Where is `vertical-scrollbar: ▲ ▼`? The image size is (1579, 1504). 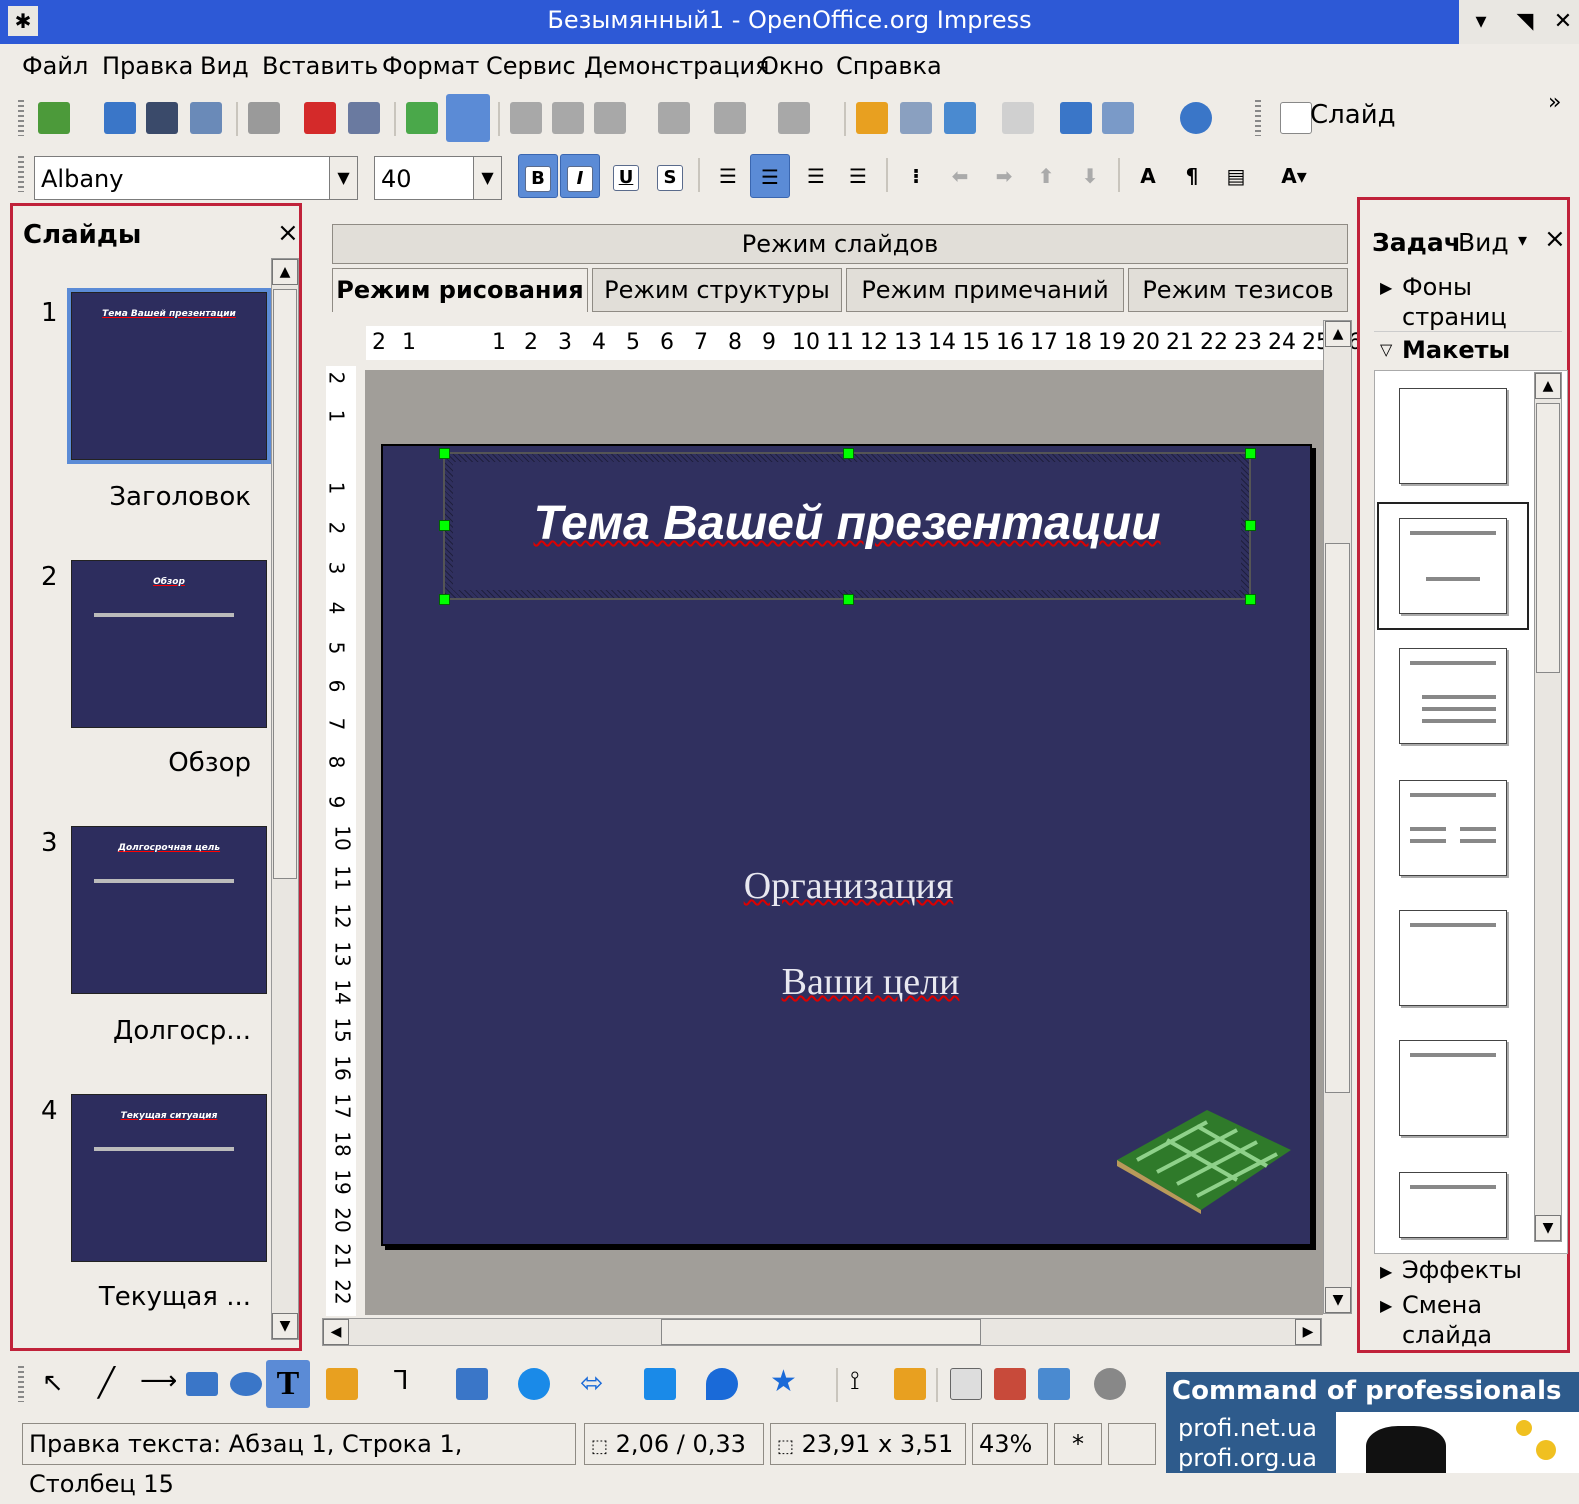
vertical-scrollbar: ▲ ▼ is located at coordinates (1337, 817).